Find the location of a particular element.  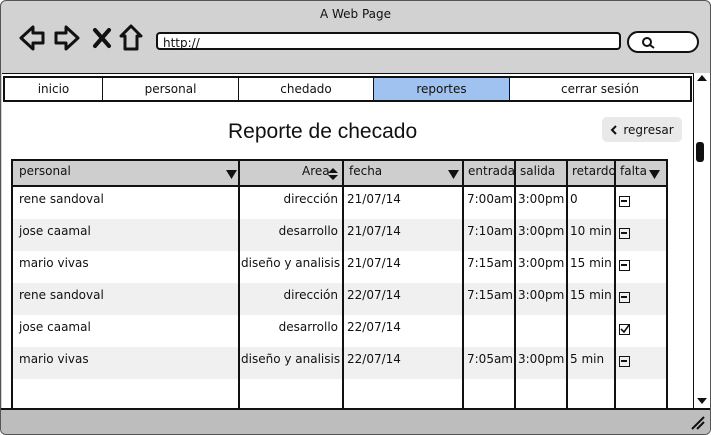

fecha-column-header: fecha is located at coordinates (396, 173).